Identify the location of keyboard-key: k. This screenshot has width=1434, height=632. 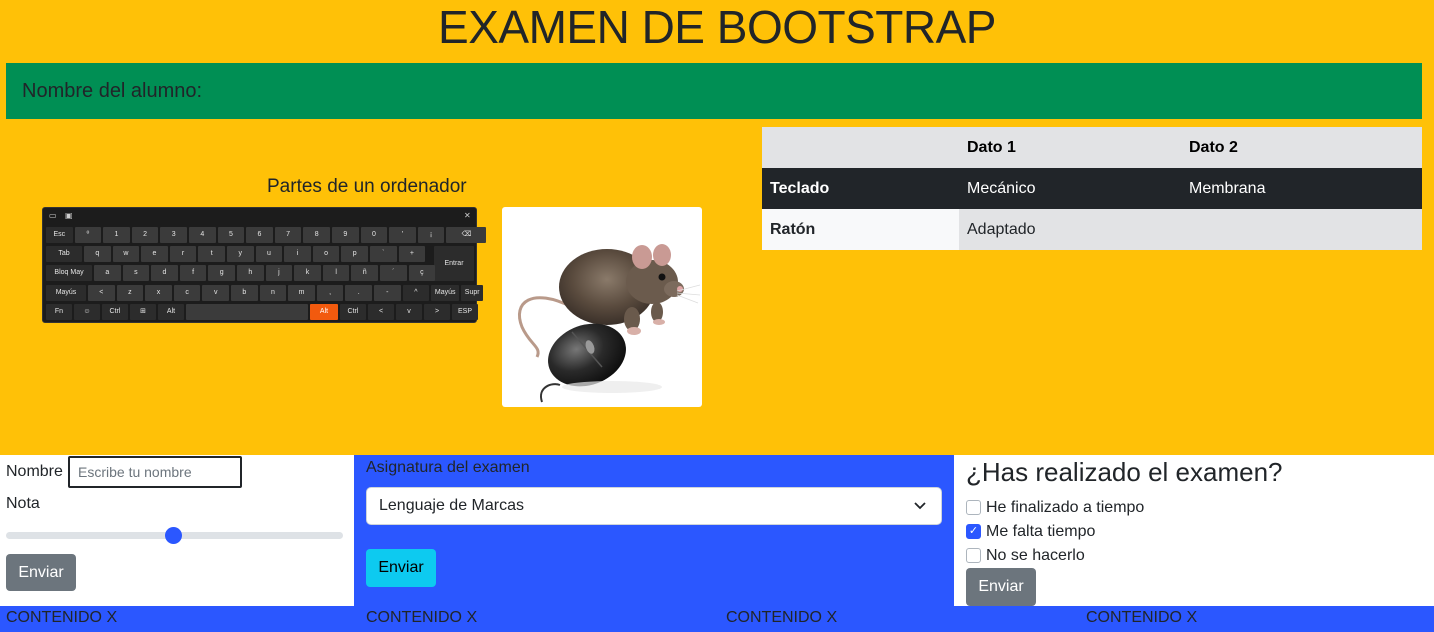
(307, 273).